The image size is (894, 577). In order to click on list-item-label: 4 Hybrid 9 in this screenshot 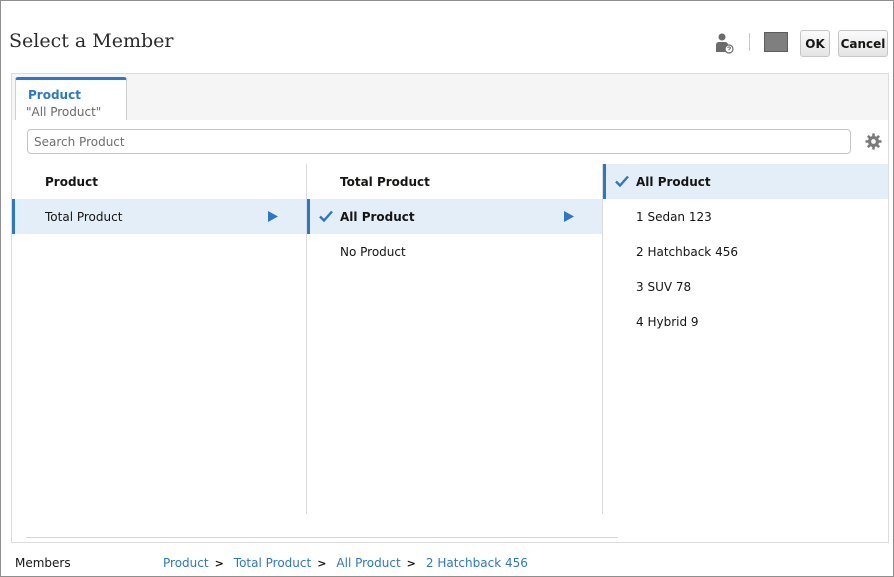, I will do `click(667, 321)`.